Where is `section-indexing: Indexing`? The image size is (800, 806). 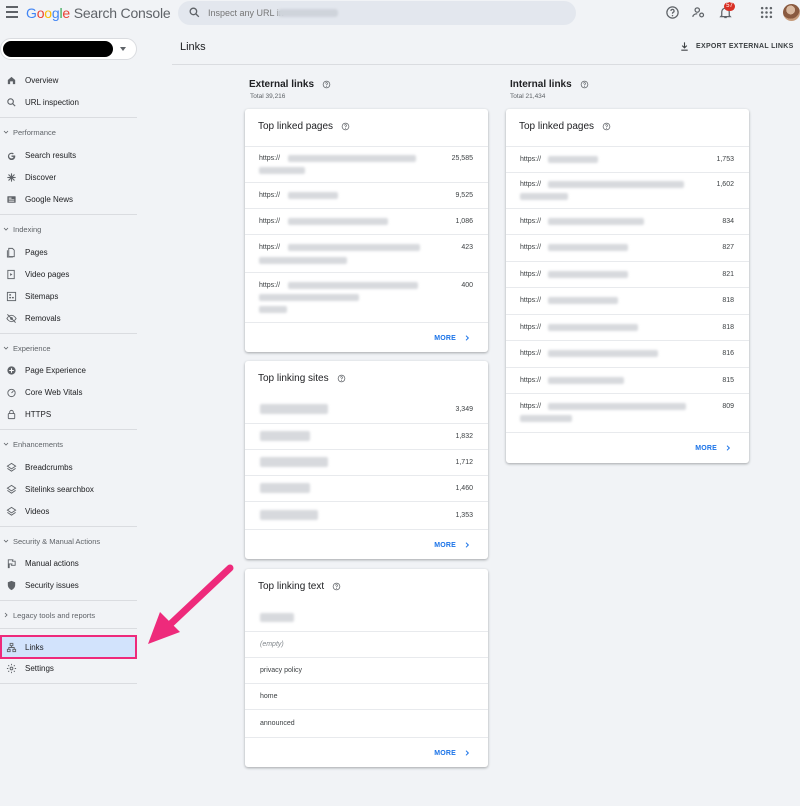 section-indexing: Indexing is located at coordinates (68, 229).